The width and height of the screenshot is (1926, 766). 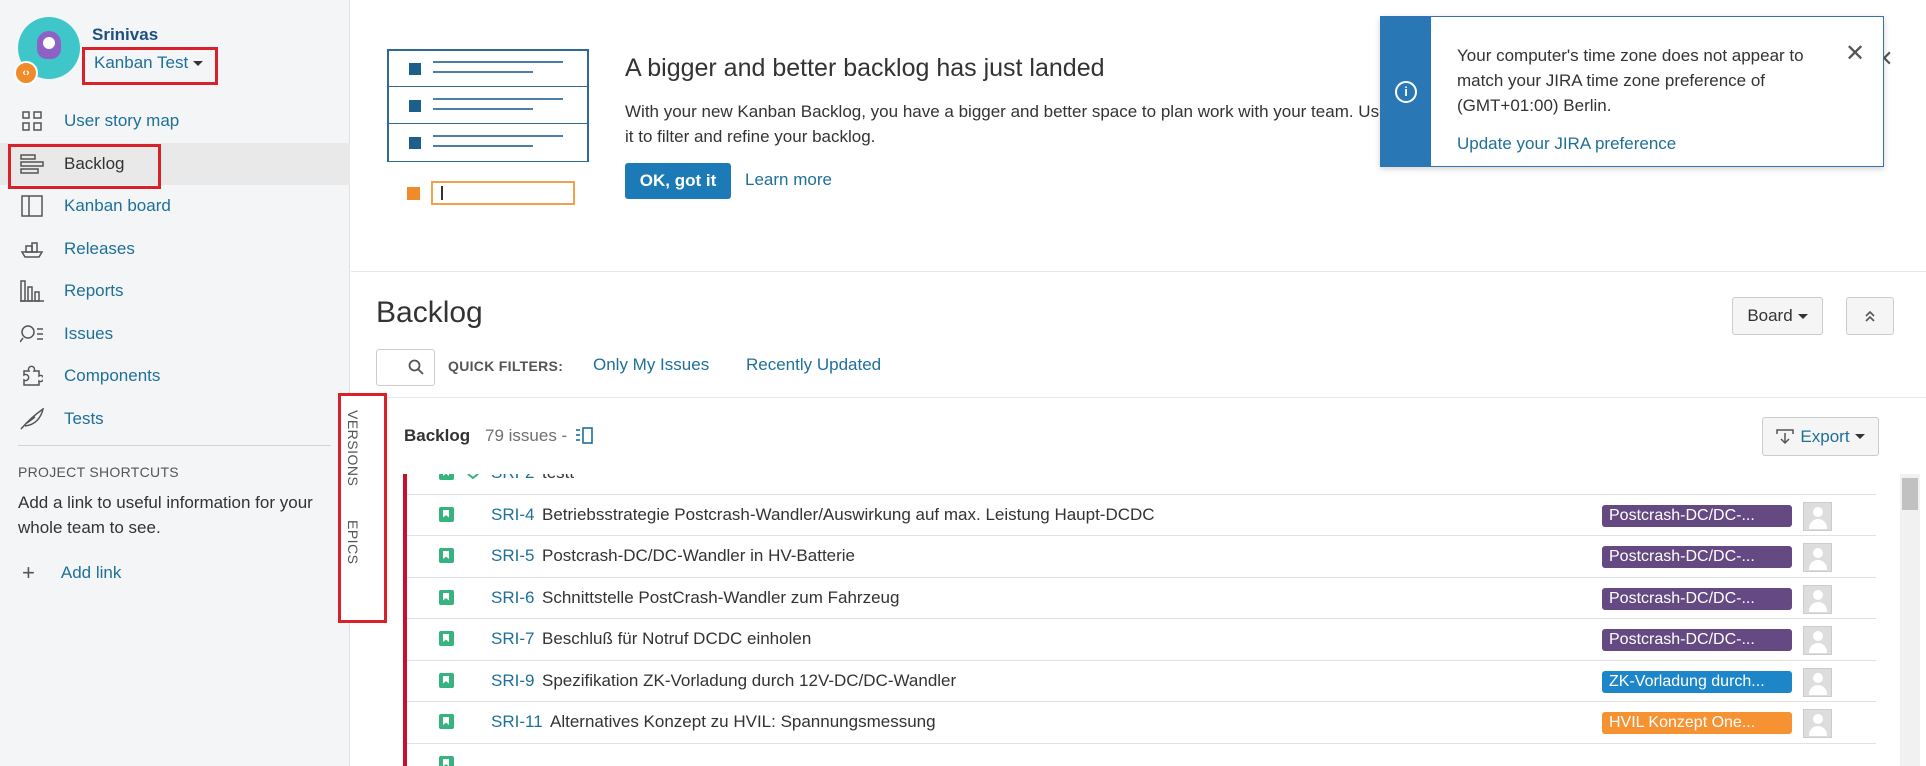 I want to click on sidebar-item-releases: Releases, so click(x=175, y=249).